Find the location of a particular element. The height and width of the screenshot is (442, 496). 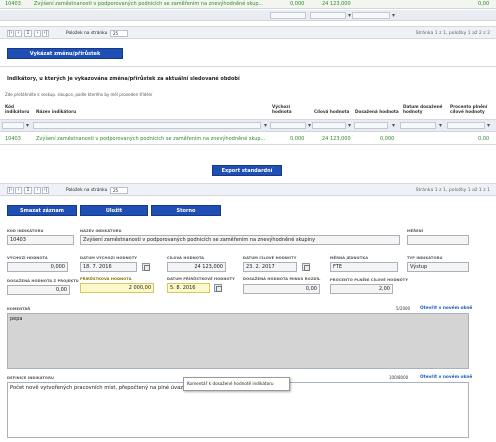

pager-info: Stránka 1 z 1, položky 1 až 2 z 2 is located at coordinates (452, 33).